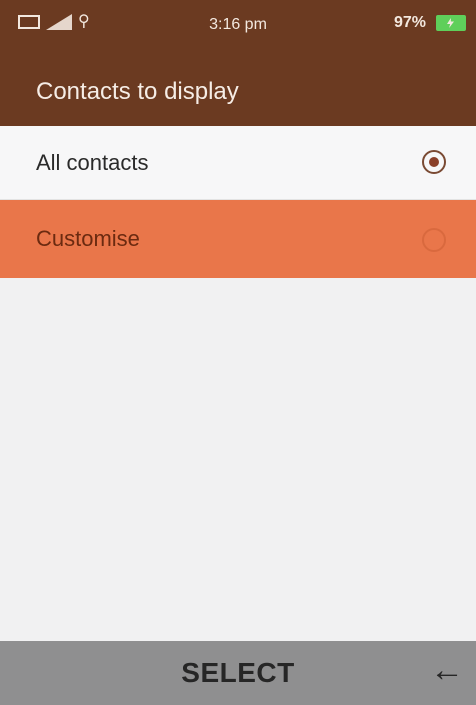  I want to click on option-label: All contacts, so click(92, 162).